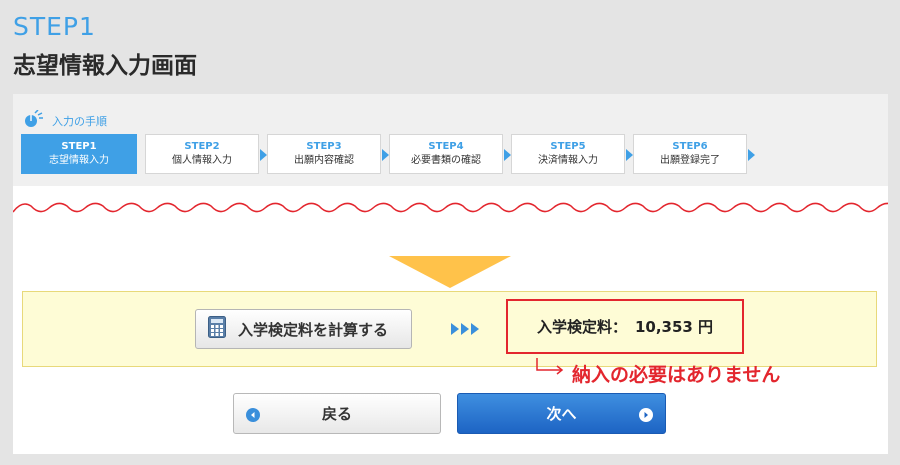 The image size is (900, 465). I want to click on fee-result: 入学検定料： 10,353 円, so click(625, 326).